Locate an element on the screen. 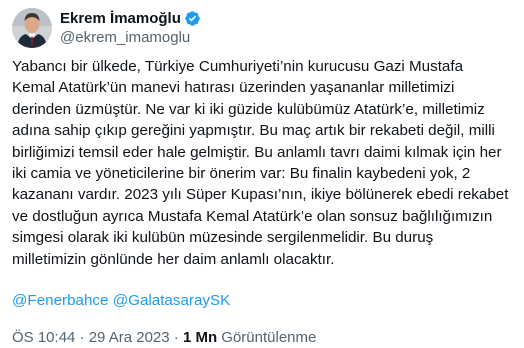  verified-badge-icon is located at coordinates (192, 18).